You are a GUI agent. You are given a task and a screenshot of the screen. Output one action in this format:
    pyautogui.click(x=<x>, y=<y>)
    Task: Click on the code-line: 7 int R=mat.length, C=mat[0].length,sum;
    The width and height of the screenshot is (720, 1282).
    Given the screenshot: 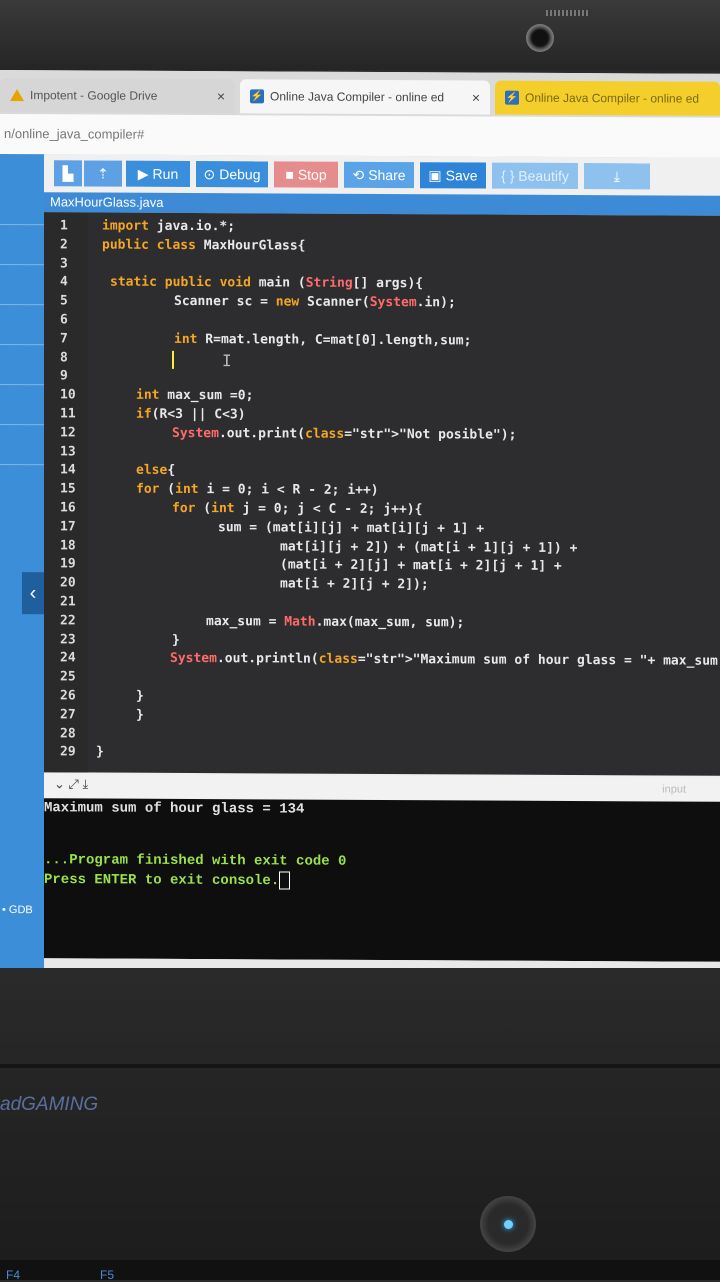 What is the action you would take?
    pyautogui.click(x=382, y=342)
    